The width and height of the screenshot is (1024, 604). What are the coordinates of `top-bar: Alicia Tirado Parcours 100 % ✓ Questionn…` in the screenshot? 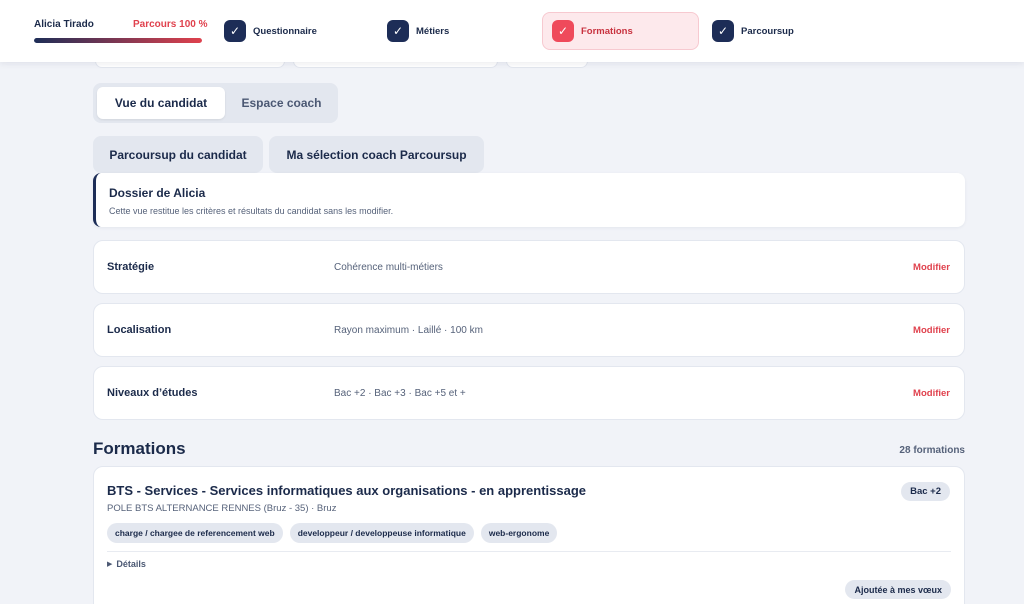 It's located at (512, 31).